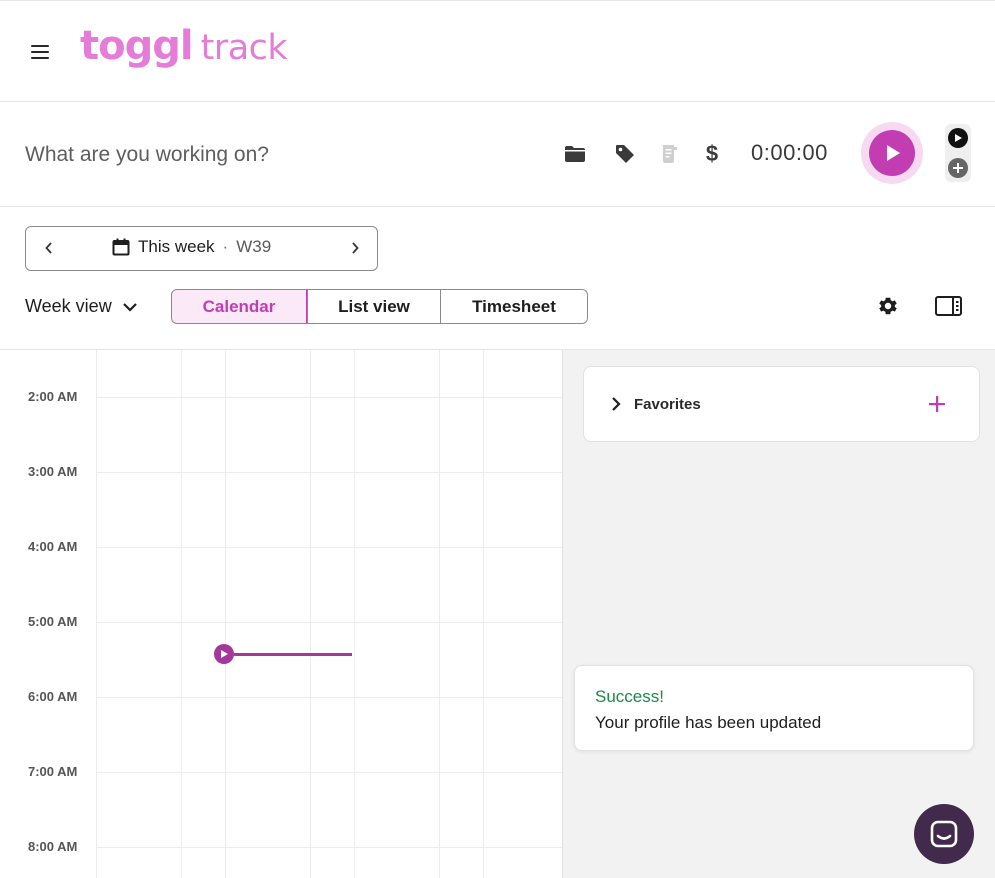 This screenshot has height=878, width=995. I want to click on hour-row: 2:00 AM, so click(281, 387).